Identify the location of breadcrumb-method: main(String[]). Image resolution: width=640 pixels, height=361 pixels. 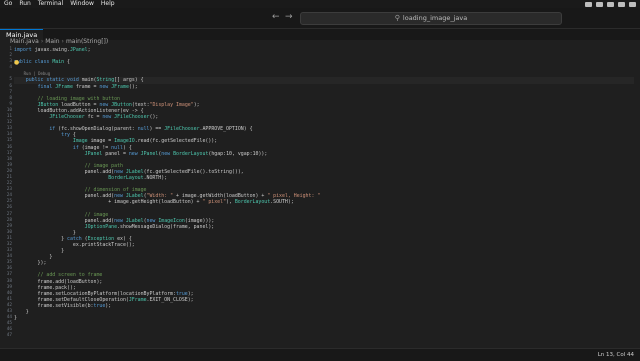
(87, 41).